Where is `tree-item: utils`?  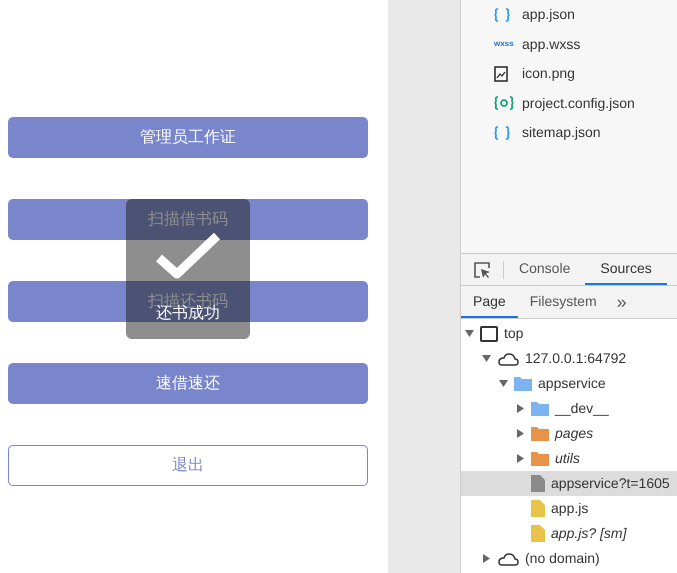
tree-item: utils is located at coordinates (569, 458).